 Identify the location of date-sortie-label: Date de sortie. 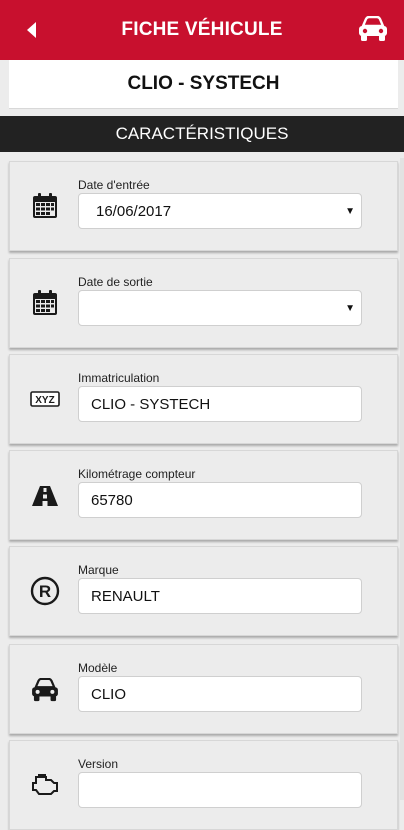
(115, 282).